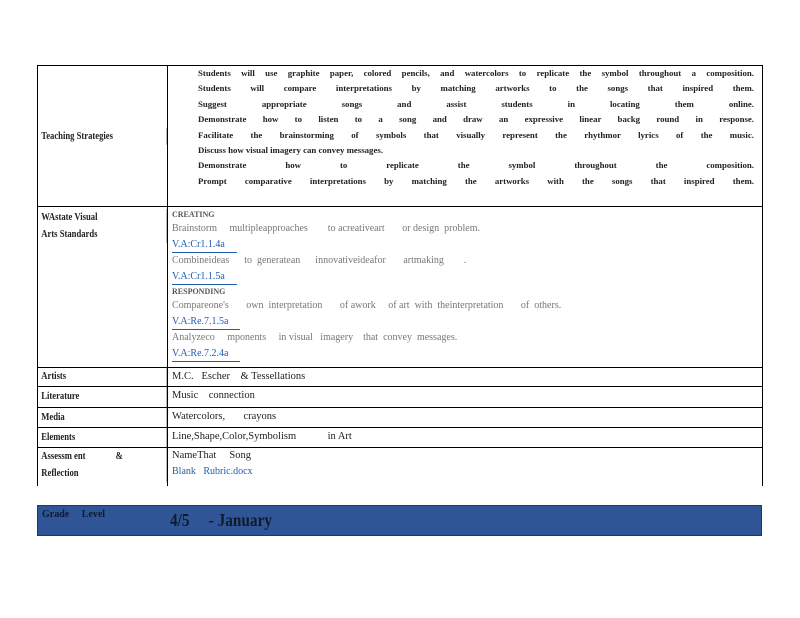  I want to click on teaching-strategies-label-cell: Teaching Strategies, so click(103, 136).